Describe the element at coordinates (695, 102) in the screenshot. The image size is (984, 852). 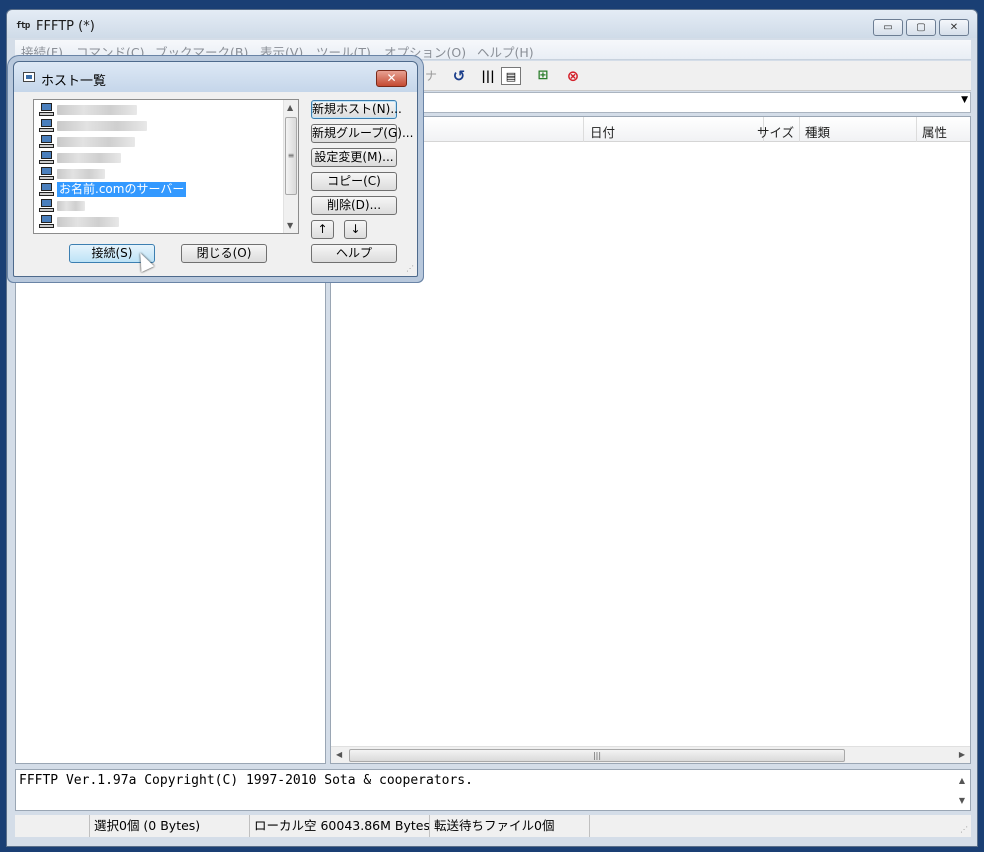
I see `remote-path-combo: ▼` at that location.